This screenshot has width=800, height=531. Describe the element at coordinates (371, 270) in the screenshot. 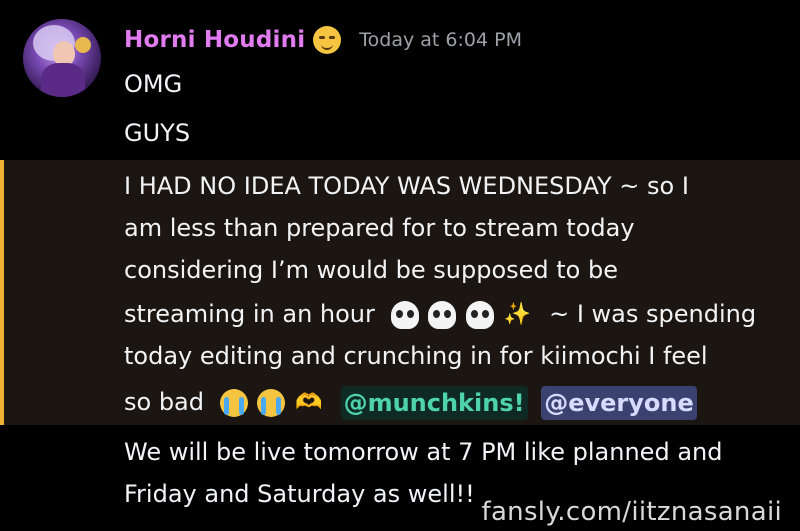

I see `message-line: considering I’m would be supposed to be` at that location.